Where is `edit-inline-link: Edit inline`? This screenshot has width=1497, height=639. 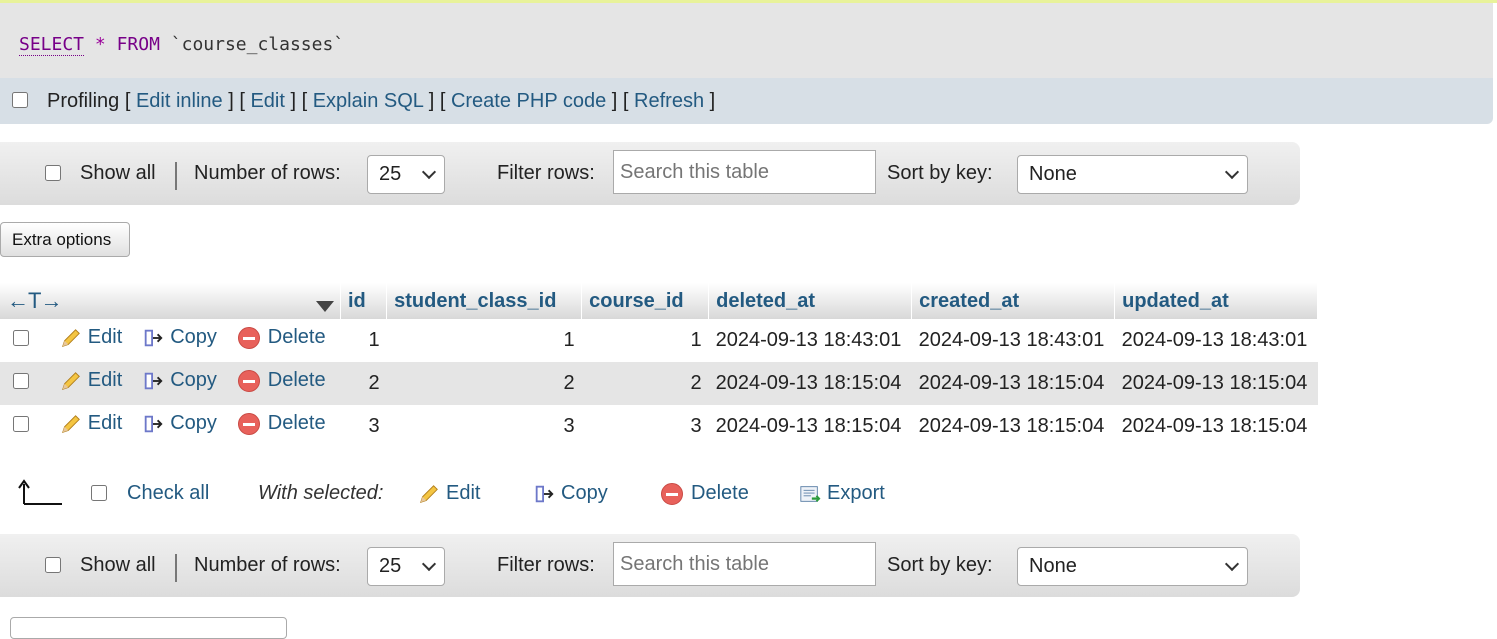 edit-inline-link: Edit inline is located at coordinates (179, 101).